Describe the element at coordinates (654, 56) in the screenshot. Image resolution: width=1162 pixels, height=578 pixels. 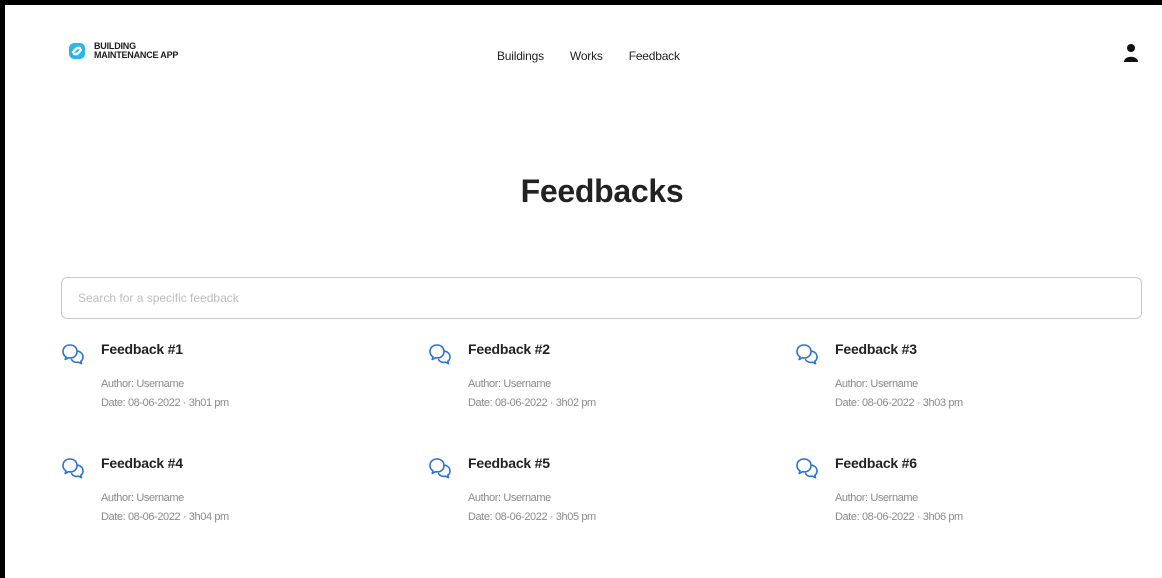
I see `nav-item-feedback: Feedback` at that location.